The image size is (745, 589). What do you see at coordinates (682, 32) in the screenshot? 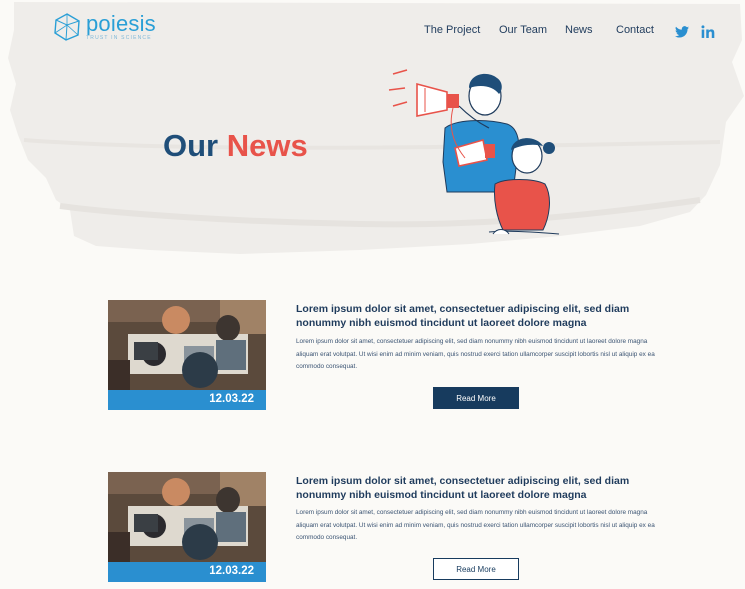
I see `twitter-icon` at bounding box center [682, 32].